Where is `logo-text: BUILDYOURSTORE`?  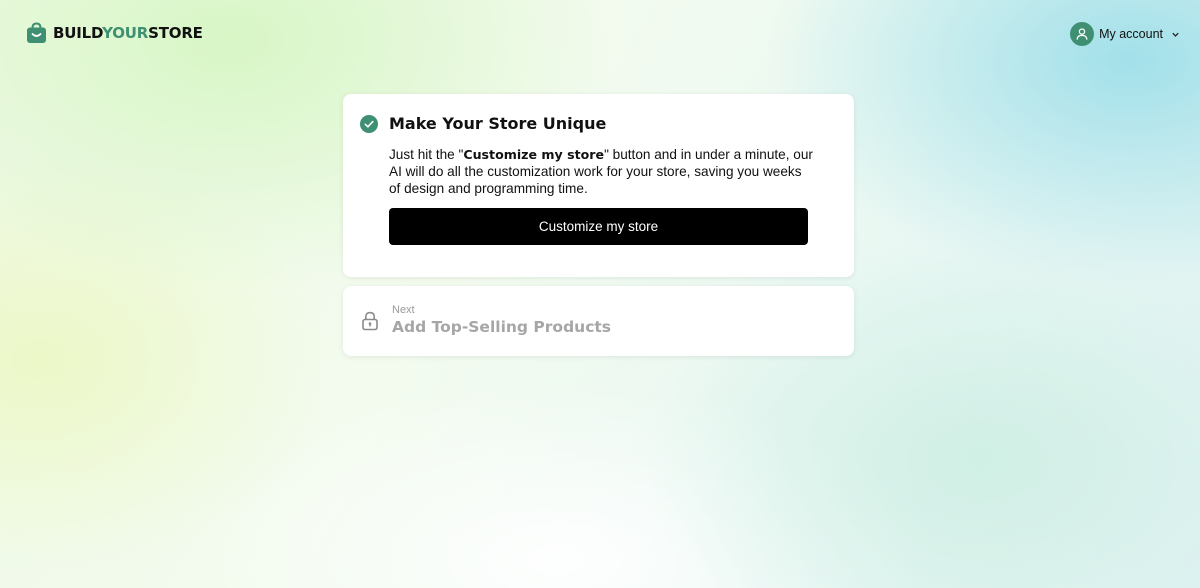 logo-text: BUILDYOURSTORE is located at coordinates (128, 33).